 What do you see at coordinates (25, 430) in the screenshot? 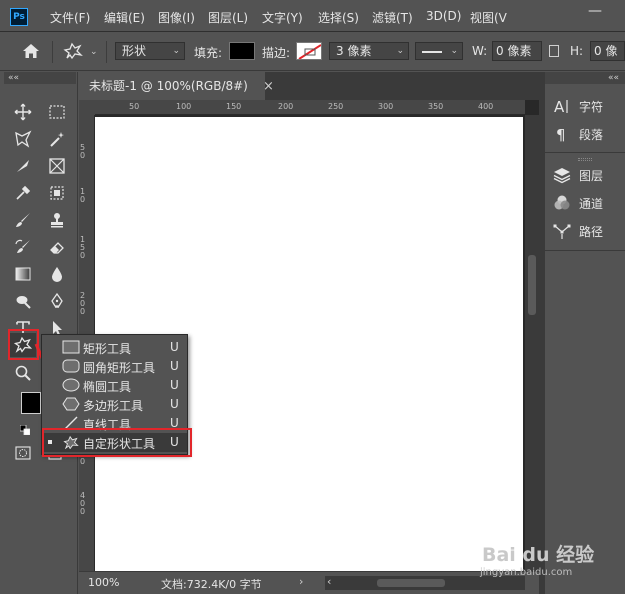
I see `default-colors-icon` at bounding box center [25, 430].